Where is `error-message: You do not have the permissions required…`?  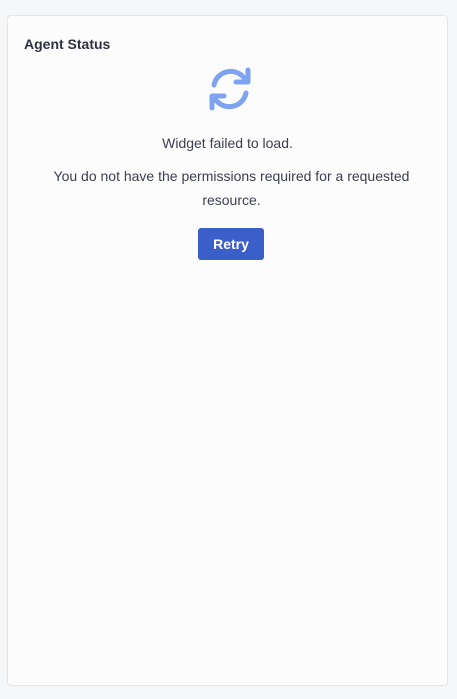 error-message: You do not have the permissions required… is located at coordinates (231, 188).